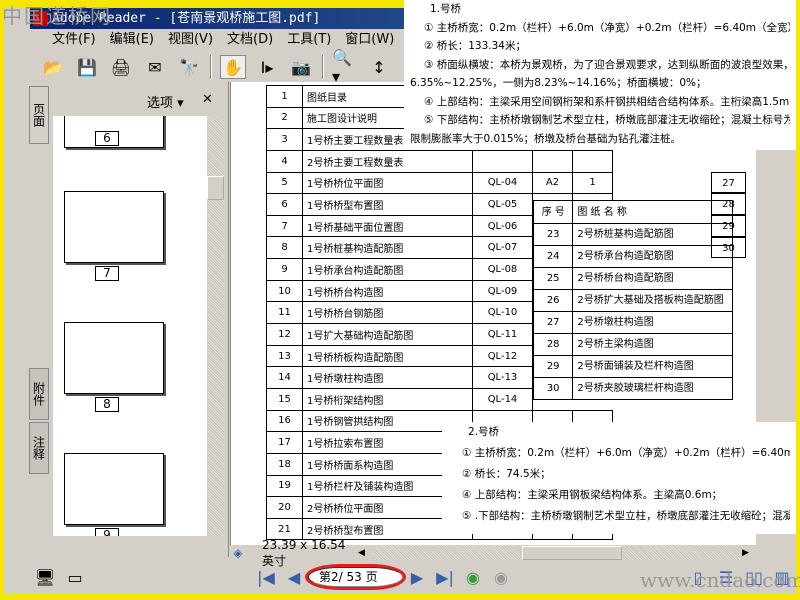 The height and width of the screenshot is (600, 800). Describe the element at coordinates (502, 204) in the screenshot. I see `table-cell: QL-05` at that location.